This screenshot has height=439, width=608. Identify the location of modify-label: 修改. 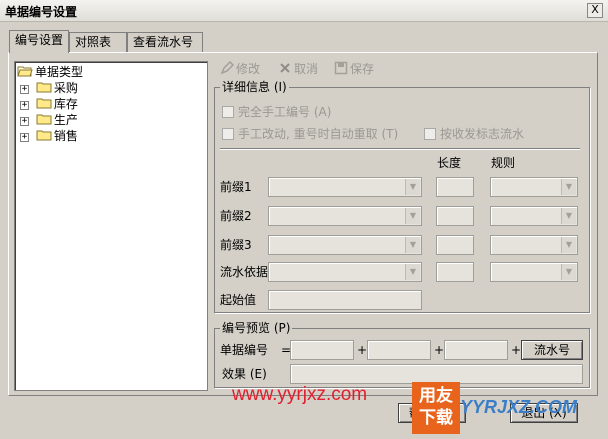
(248, 69).